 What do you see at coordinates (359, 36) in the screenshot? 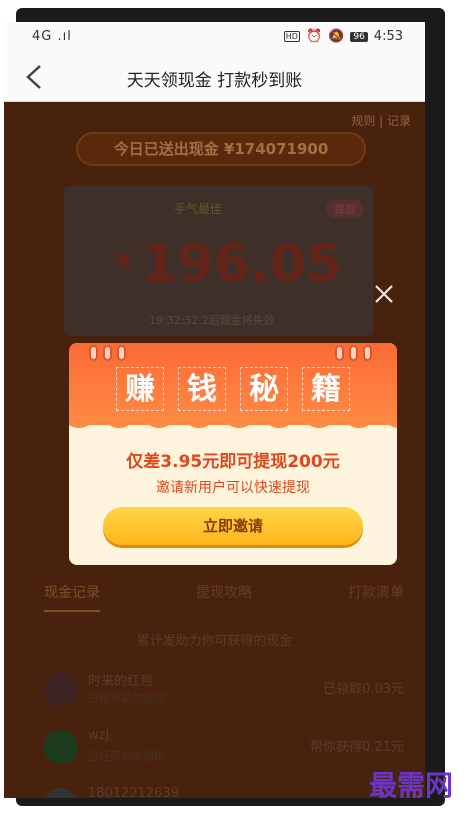
I see `battery-icon: 96` at bounding box center [359, 36].